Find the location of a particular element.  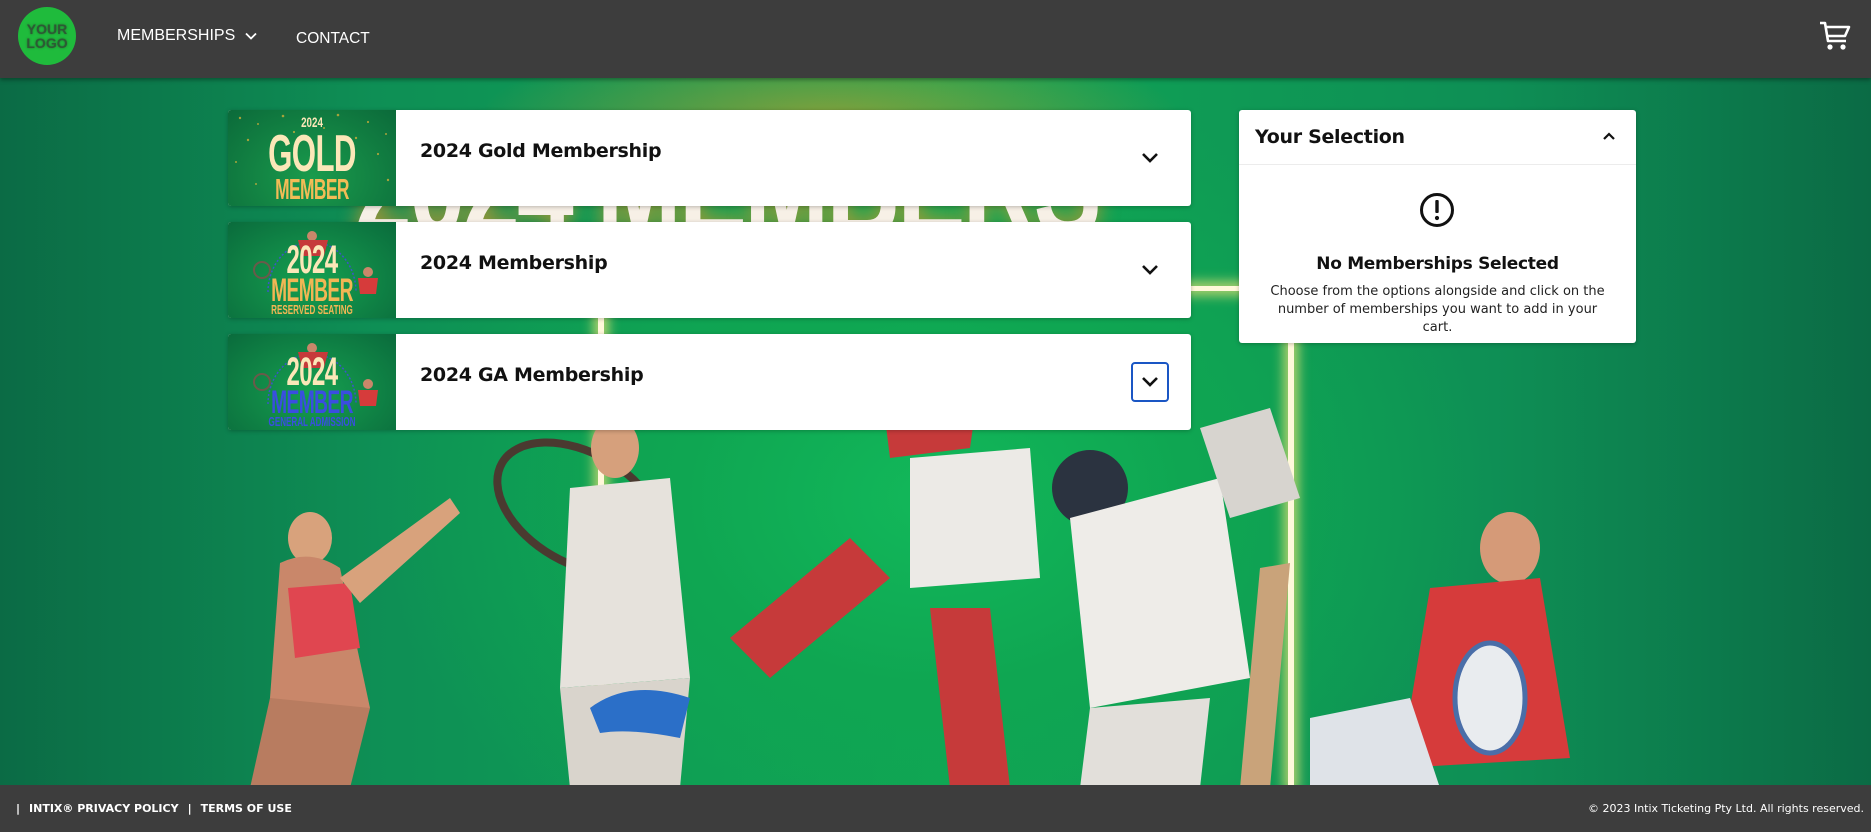

empty-selection-heading: No Memberships Selected is located at coordinates (1437, 264).